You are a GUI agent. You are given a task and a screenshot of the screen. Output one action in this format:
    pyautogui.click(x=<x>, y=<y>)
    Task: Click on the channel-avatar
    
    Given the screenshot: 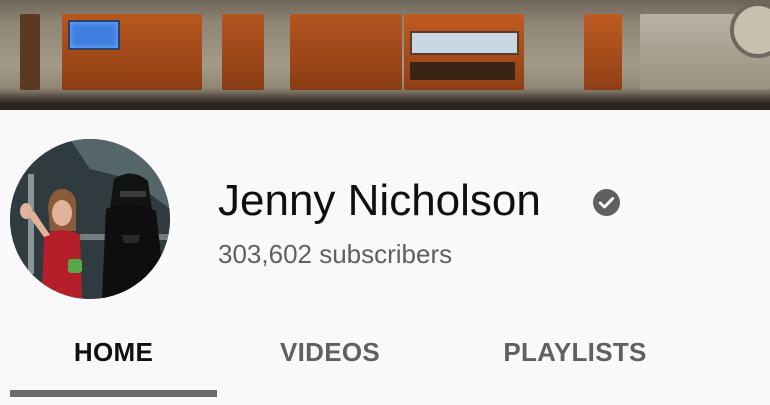 What is the action you would take?
    pyautogui.click(x=90, y=219)
    